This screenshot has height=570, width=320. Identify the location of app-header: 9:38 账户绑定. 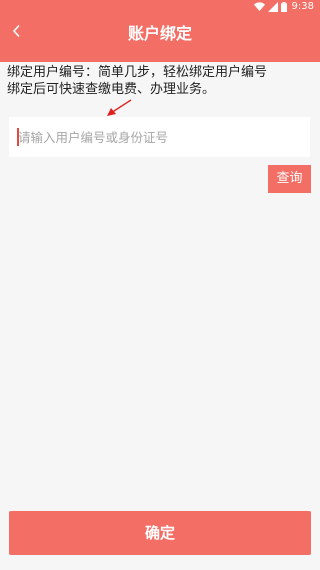
(160, 31).